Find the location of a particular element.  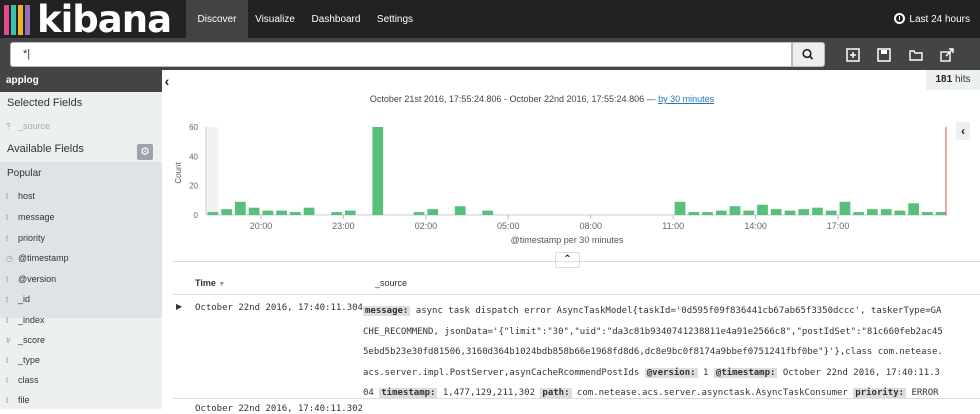

source-value: 04 is located at coordinates (371, 393).